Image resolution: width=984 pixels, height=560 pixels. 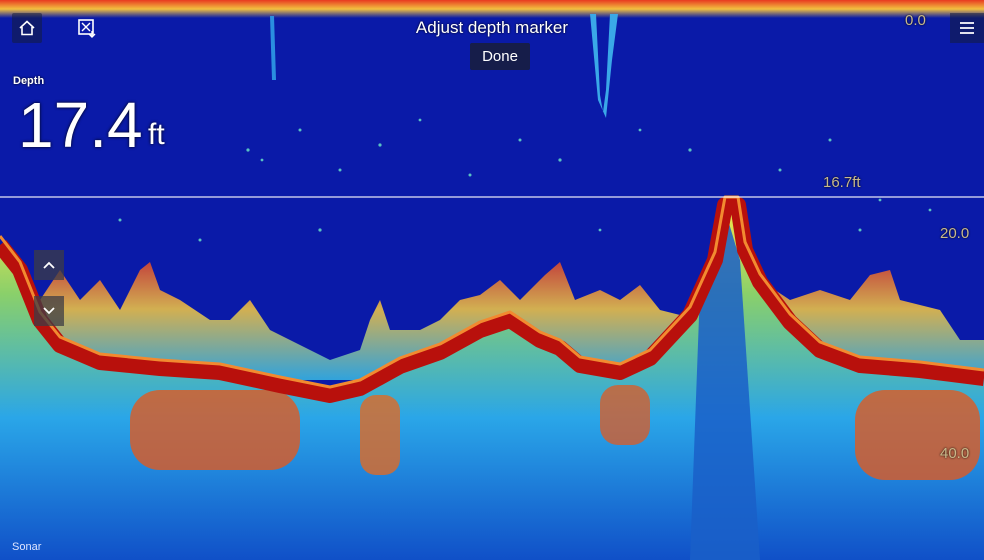 I want to click on done-button: Done, so click(x=500, y=56).